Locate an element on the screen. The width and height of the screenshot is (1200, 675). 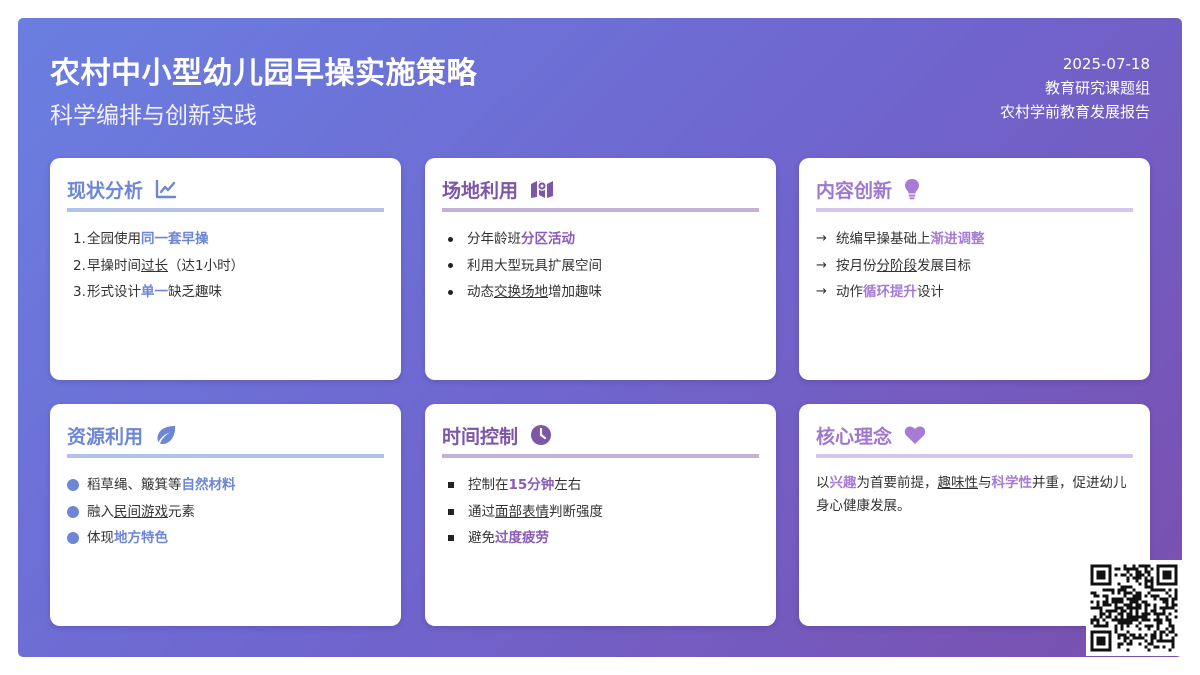
space-list: 分年龄班 分区活动 利用大型玩具扩展空间 动态 交换场地 增加趣味 is located at coordinates (600, 266).